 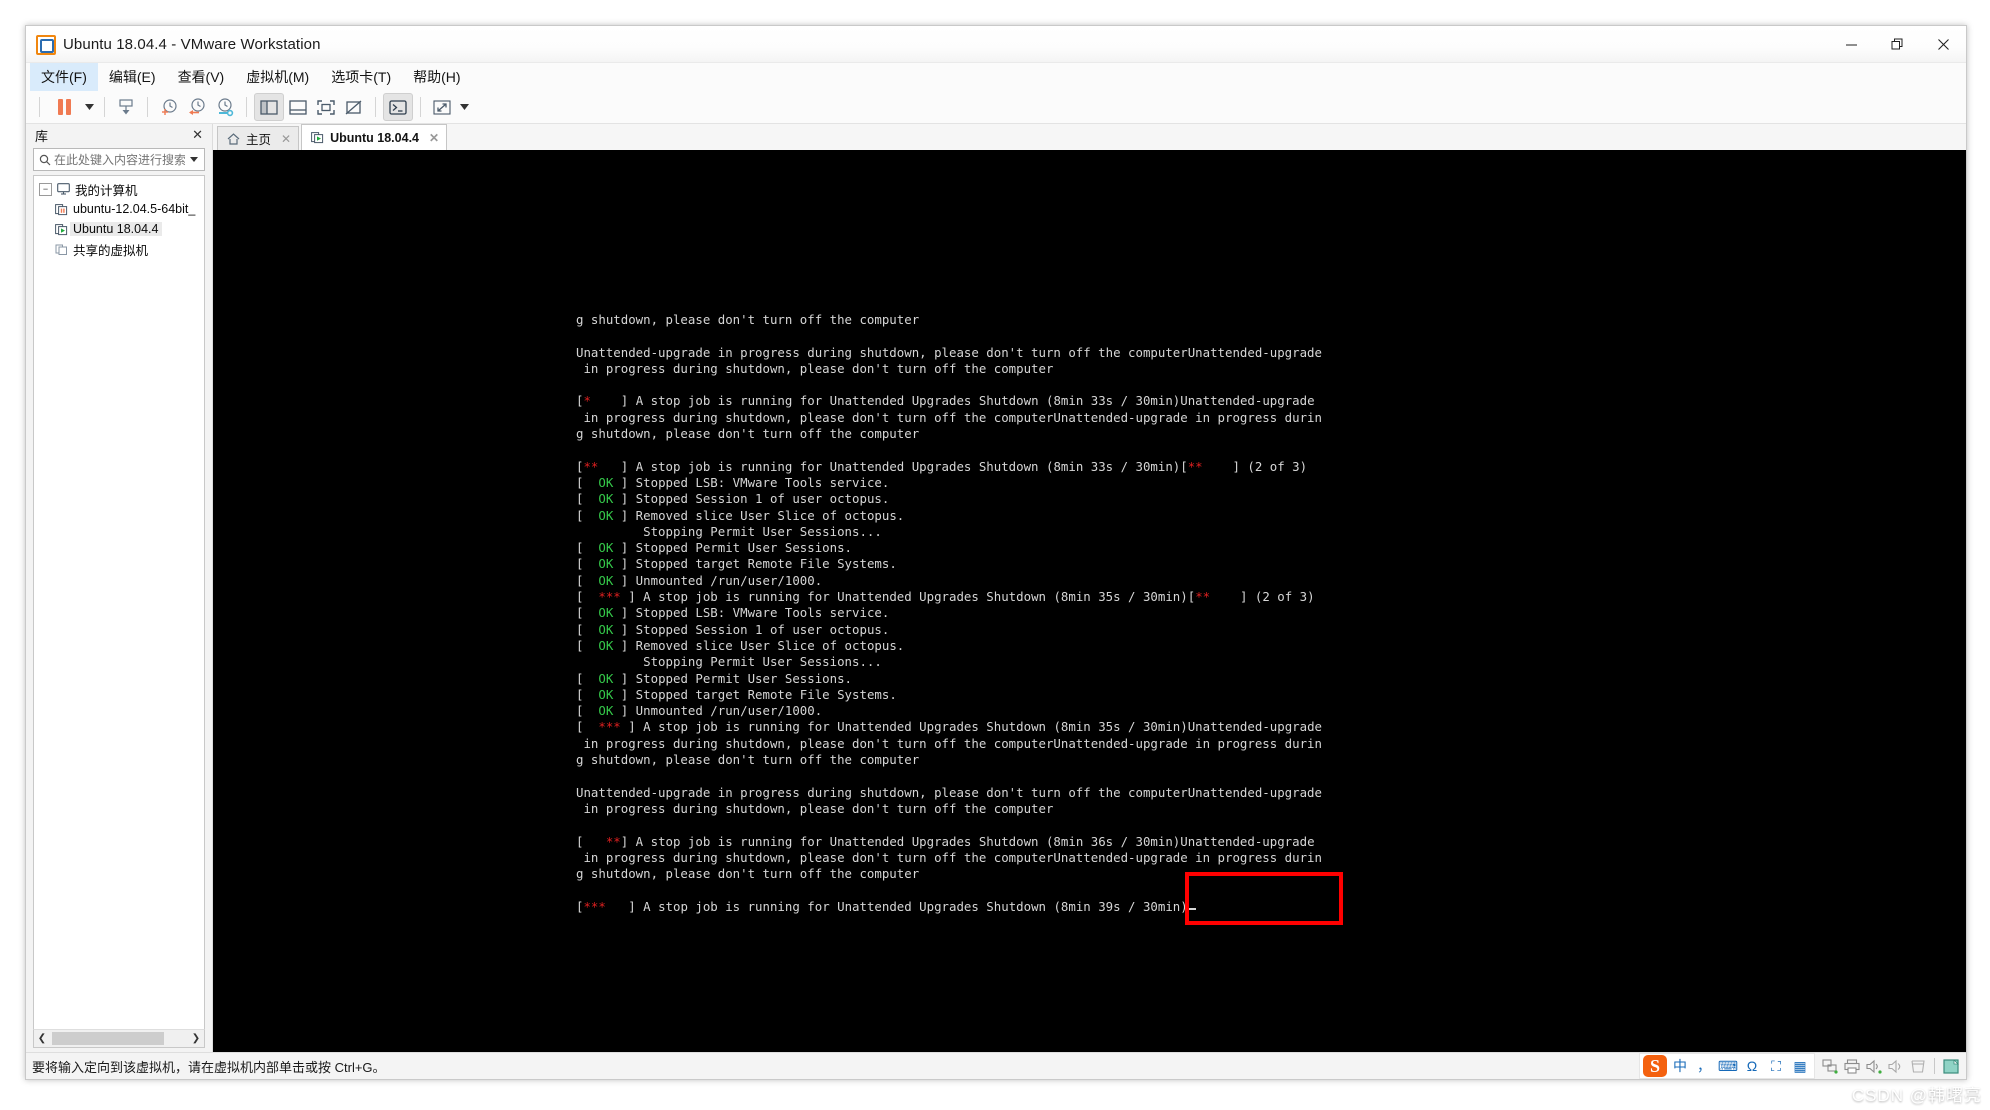 I want to click on full-screen-button, so click(x=326, y=107).